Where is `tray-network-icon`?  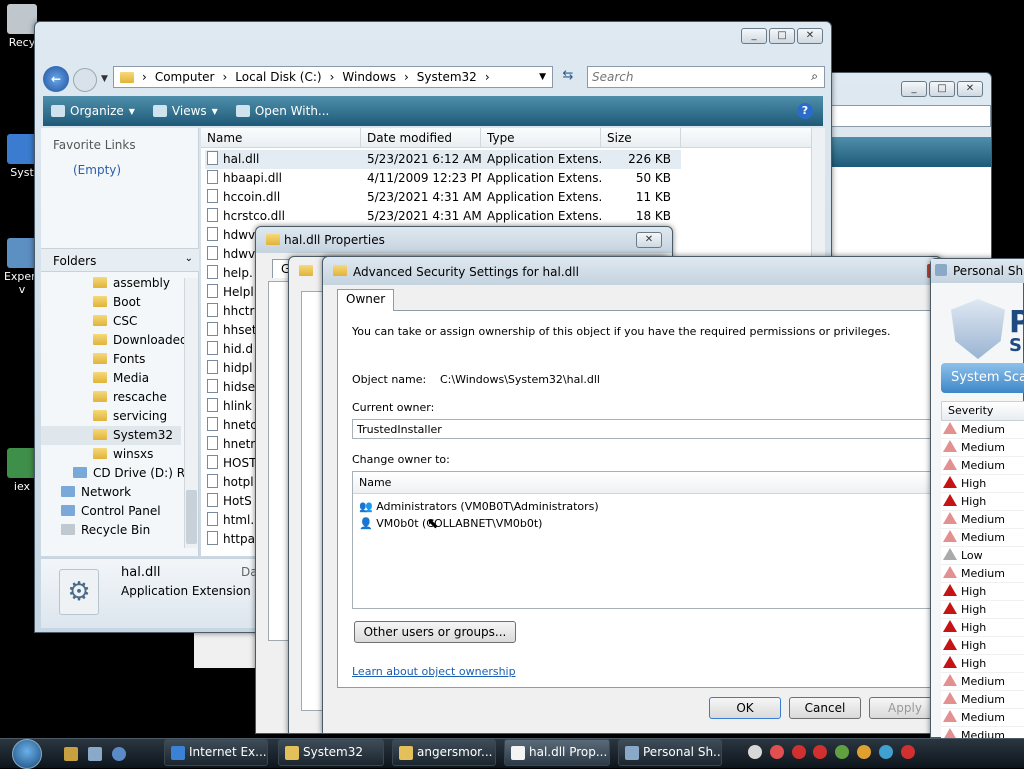 tray-network-icon is located at coordinates (885, 752).